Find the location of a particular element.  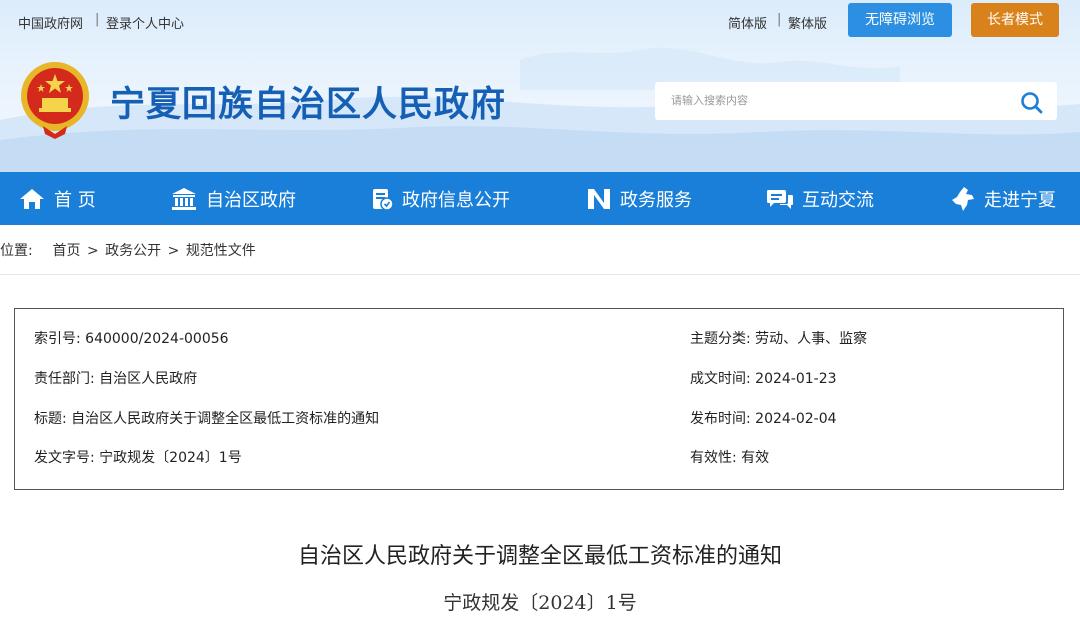

nav-label: 政府信息公开 is located at coordinates (456, 200).